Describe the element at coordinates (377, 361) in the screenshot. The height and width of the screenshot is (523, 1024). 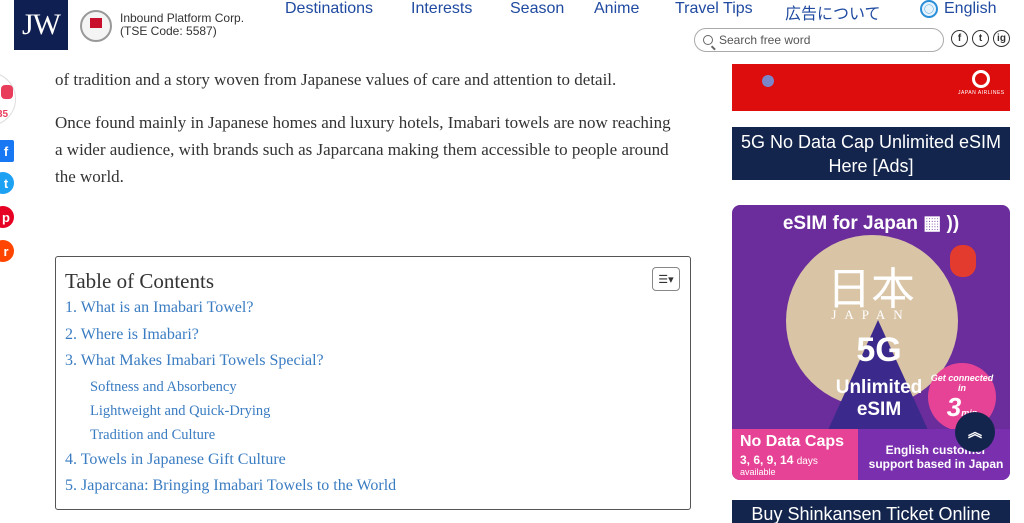
I see `toc-item: 3. What Makes Imabari Towels Special?` at that location.